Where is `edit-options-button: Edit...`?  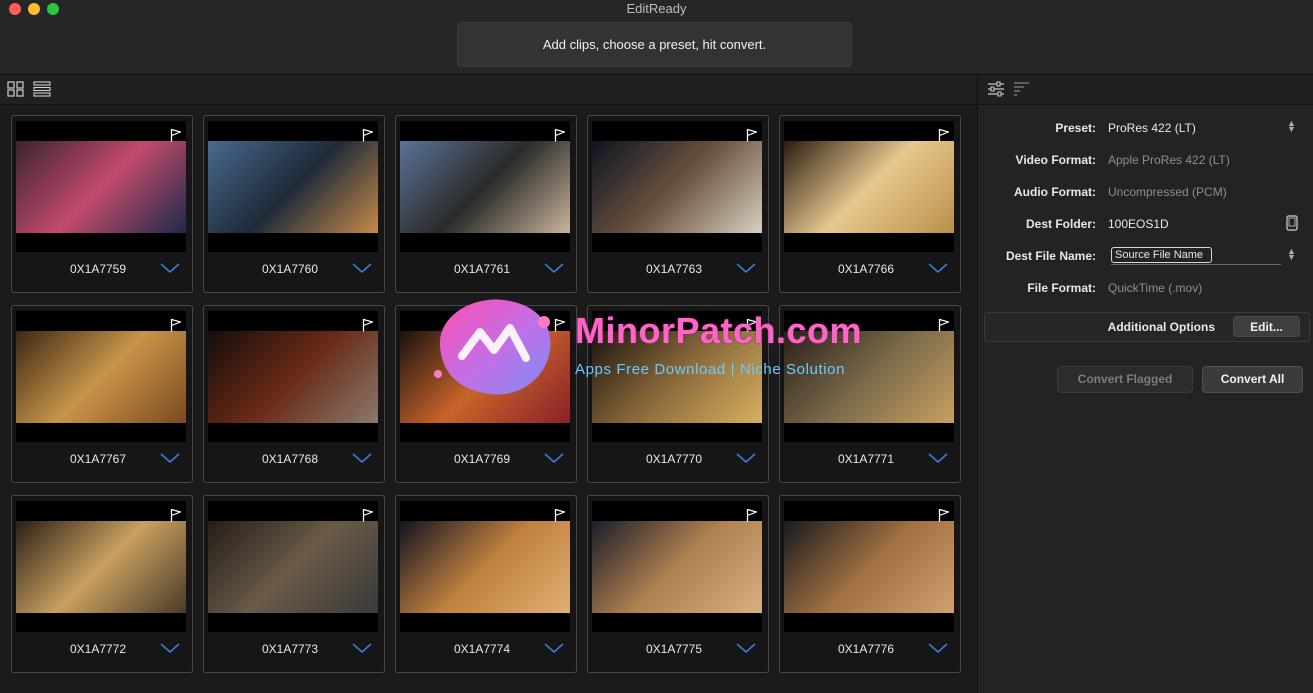 edit-options-button: Edit... is located at coordinates (1266, 326).